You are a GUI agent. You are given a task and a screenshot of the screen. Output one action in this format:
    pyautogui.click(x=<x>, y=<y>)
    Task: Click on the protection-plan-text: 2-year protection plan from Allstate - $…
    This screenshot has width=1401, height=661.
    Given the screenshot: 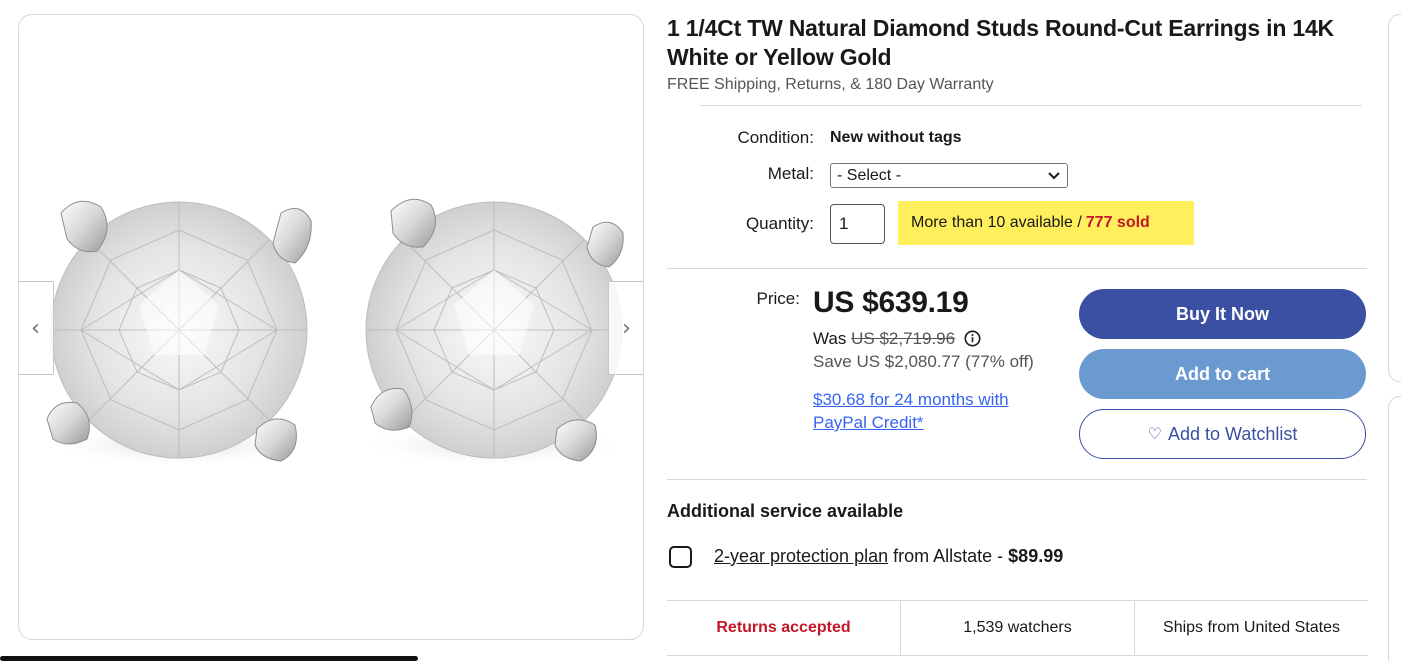 What is the action you would take?
    pyautogui.click(x=888, y=556)
    